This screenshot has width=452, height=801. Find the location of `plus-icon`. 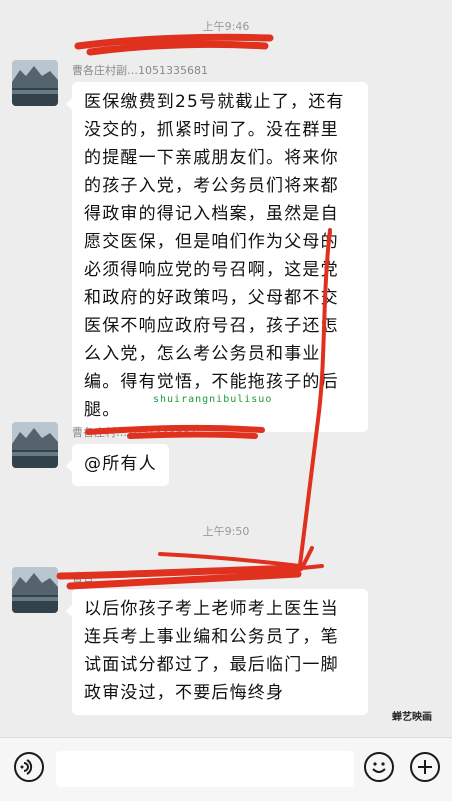

plus-icon is located at coordinates (425, 767).